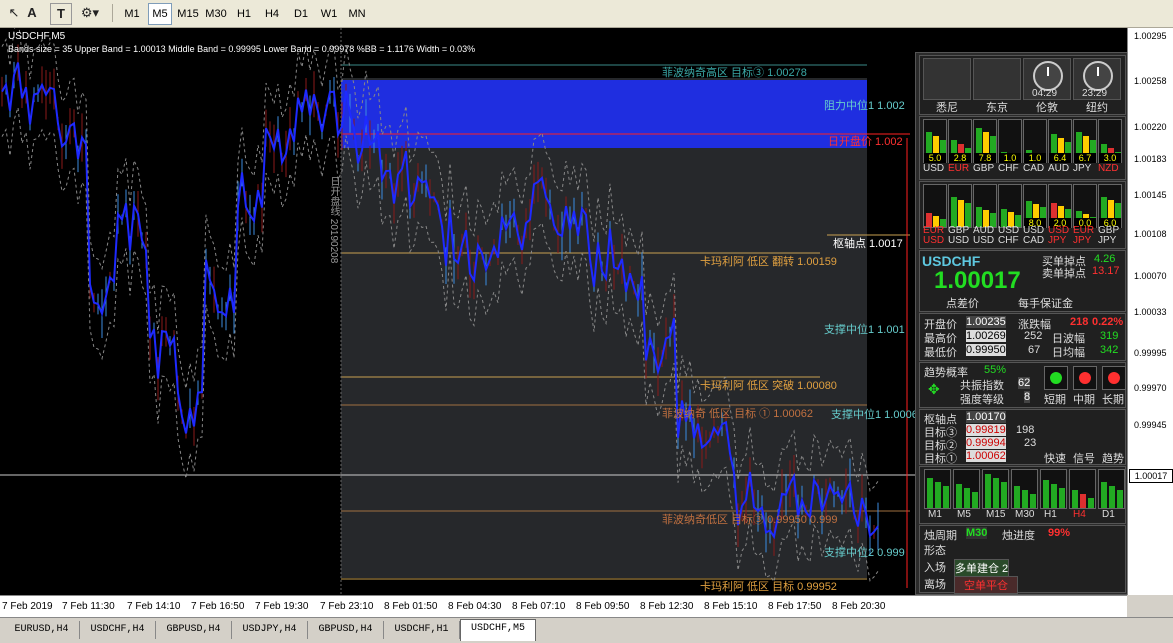  I want to click on chart-tab: USDCHF,M5, so click(498, 630).